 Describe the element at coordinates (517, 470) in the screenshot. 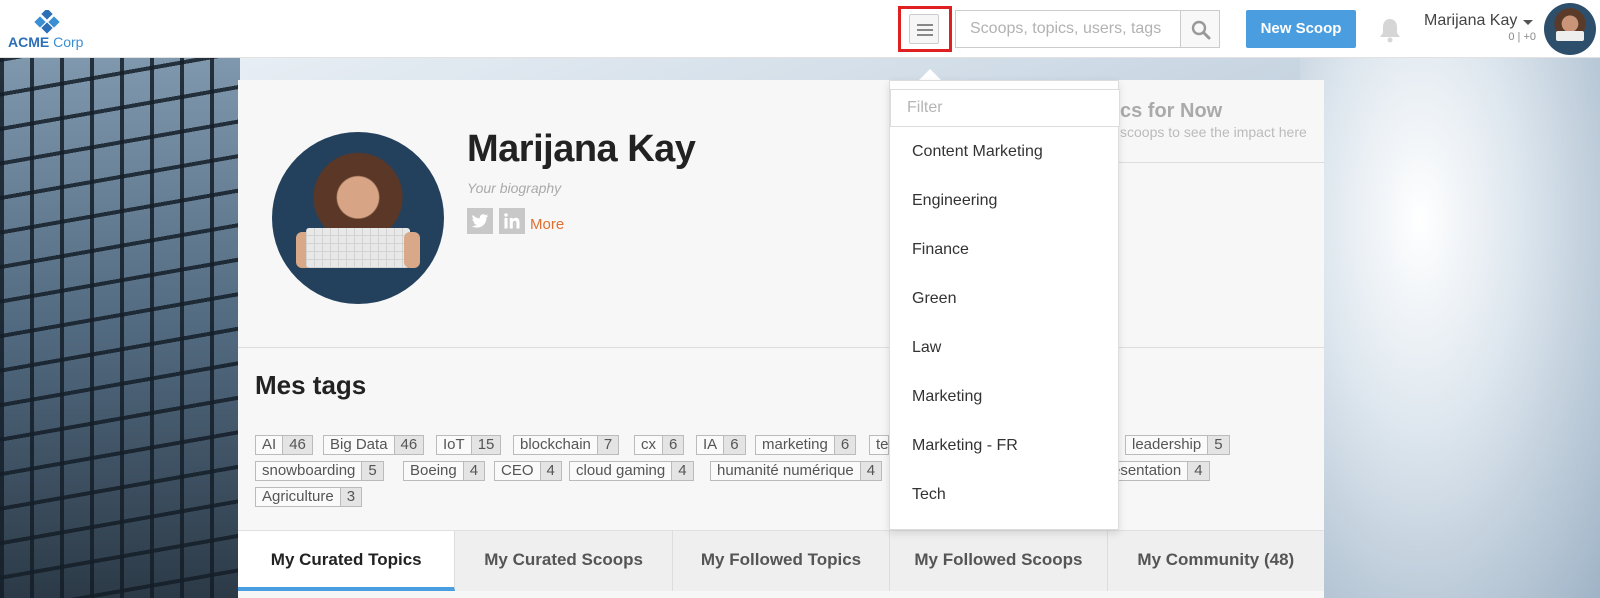

I see `tag-label: CEO` at that location.